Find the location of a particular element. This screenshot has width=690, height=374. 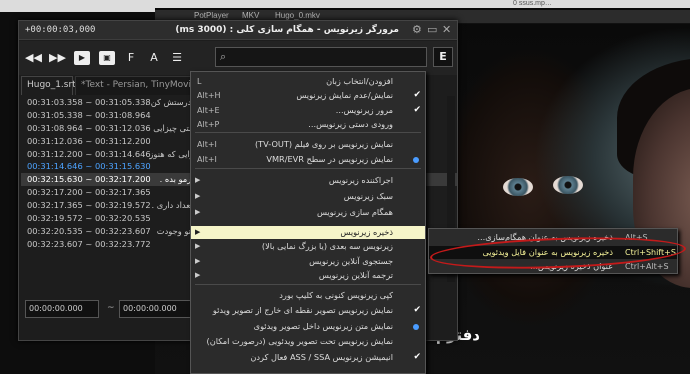

menu-item: افزودن/انتخاب زبان L is located at coordinates (308, 81).